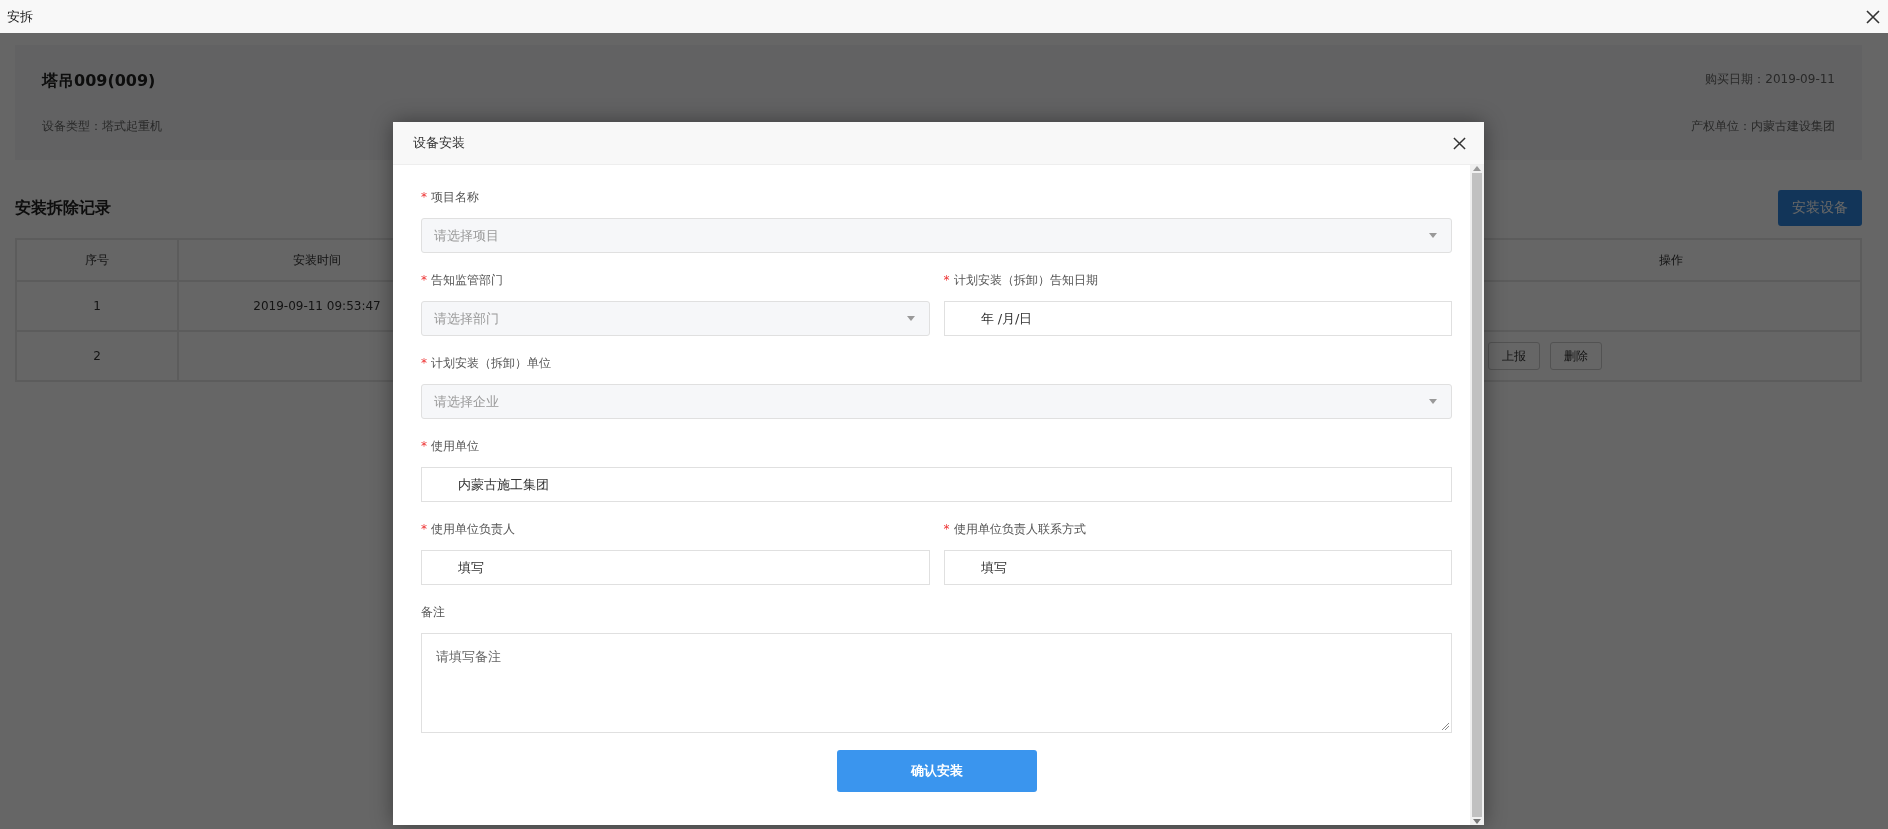 Image resolution: width=1888 pixels, height=829 pixels. I want to click on field-label: * 项目名称, so click(450, 197).